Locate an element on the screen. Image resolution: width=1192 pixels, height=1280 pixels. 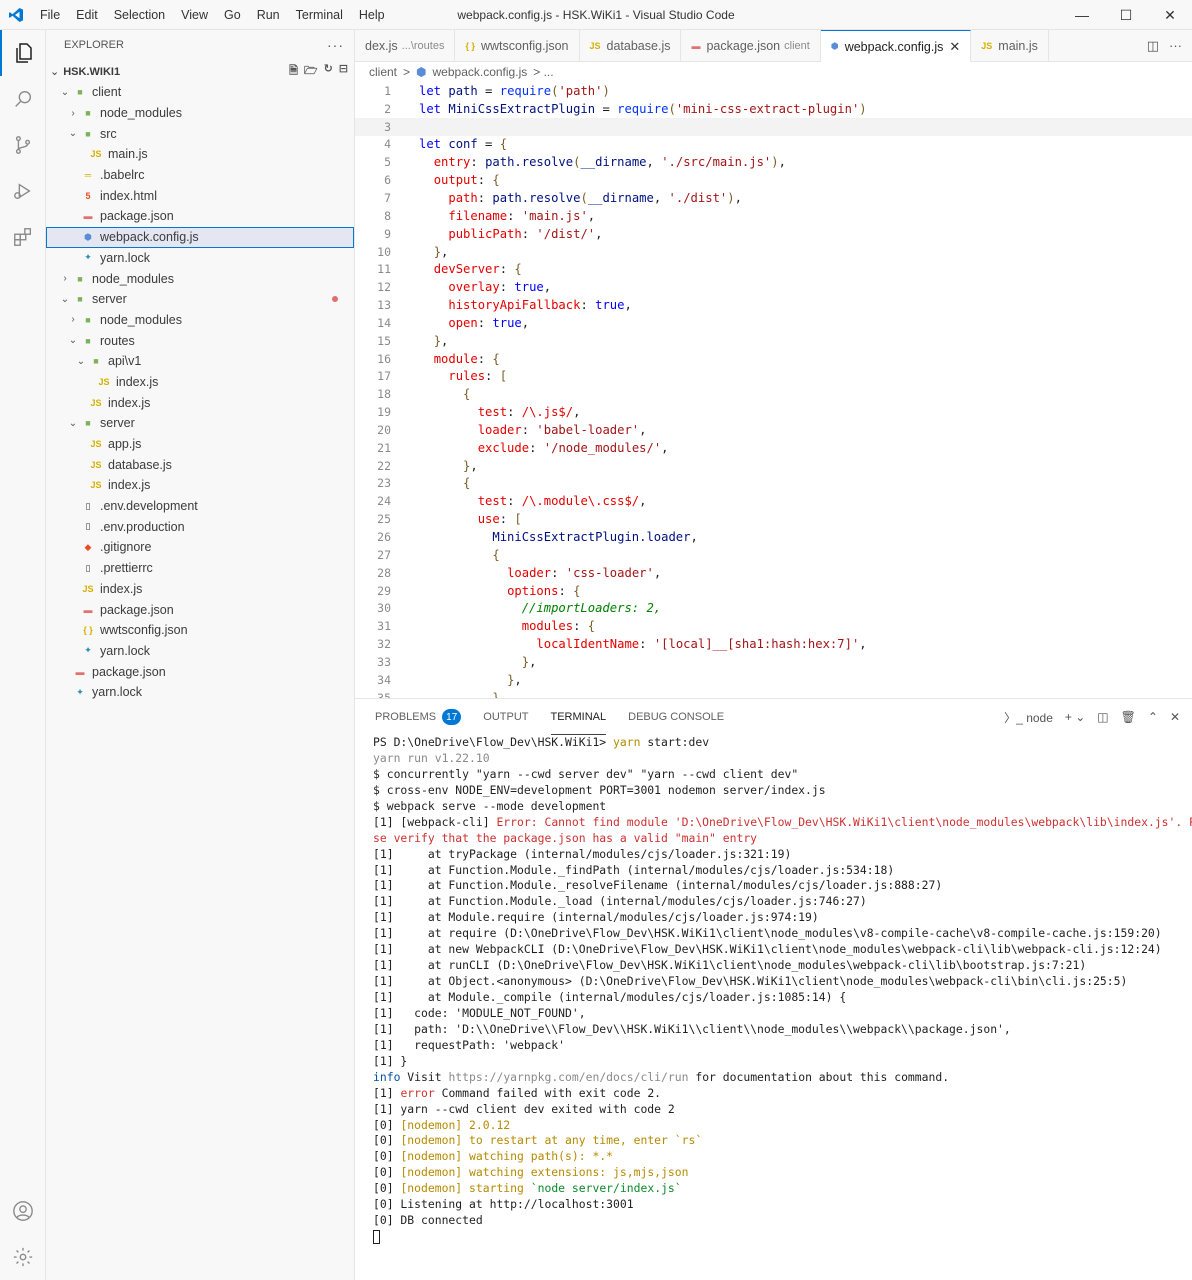
code-line: 25 use: [ is located at coordinates (773, 519).